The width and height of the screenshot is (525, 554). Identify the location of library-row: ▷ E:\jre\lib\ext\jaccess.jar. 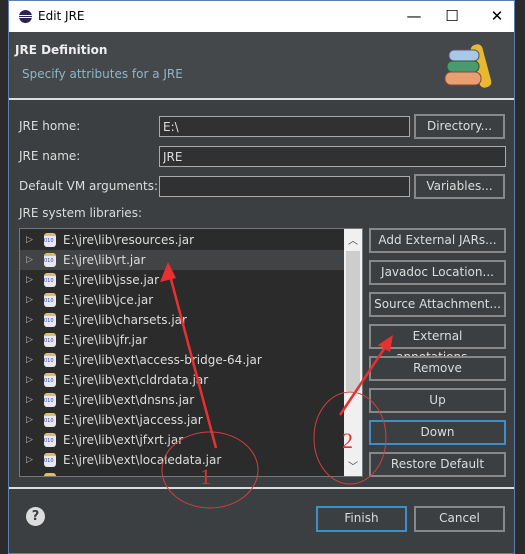
(182, 420).